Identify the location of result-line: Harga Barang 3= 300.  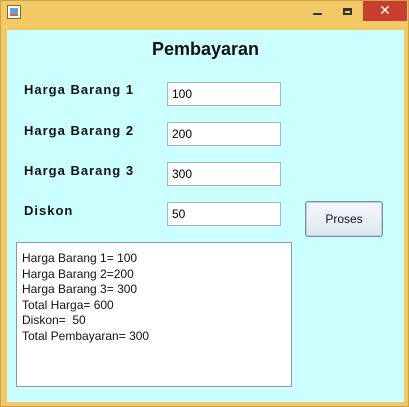
(80, 289).